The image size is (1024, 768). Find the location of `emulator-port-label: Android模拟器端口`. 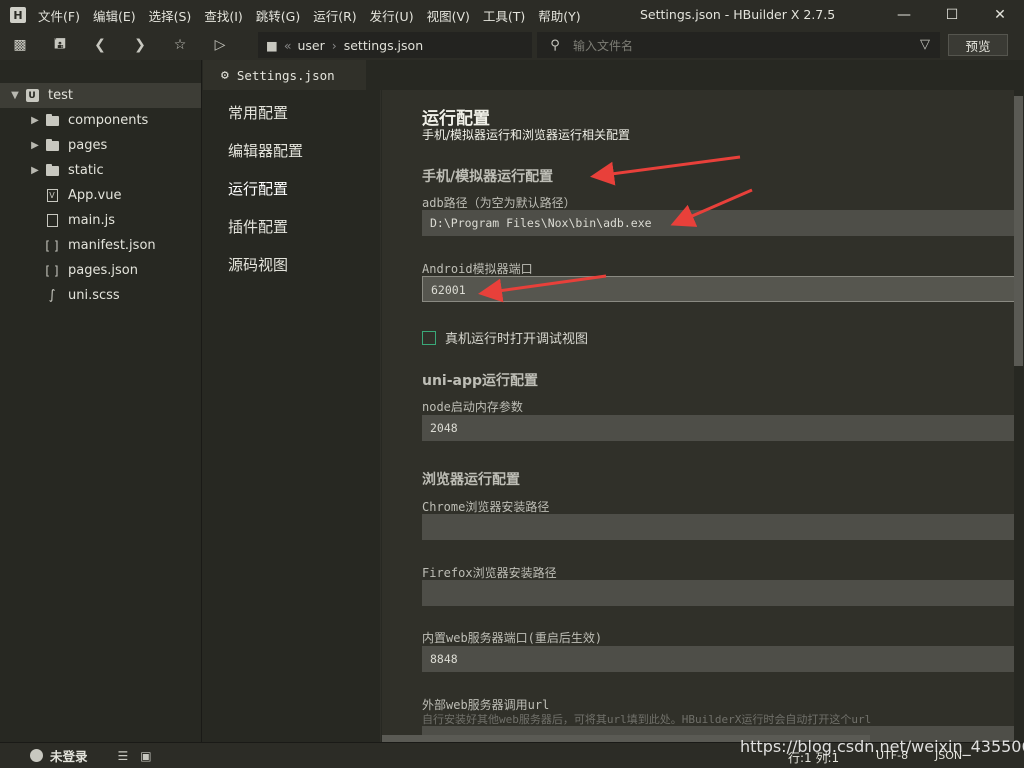

emulator-port-label: Android模拟器端口 is located at coordinates (477, 269).